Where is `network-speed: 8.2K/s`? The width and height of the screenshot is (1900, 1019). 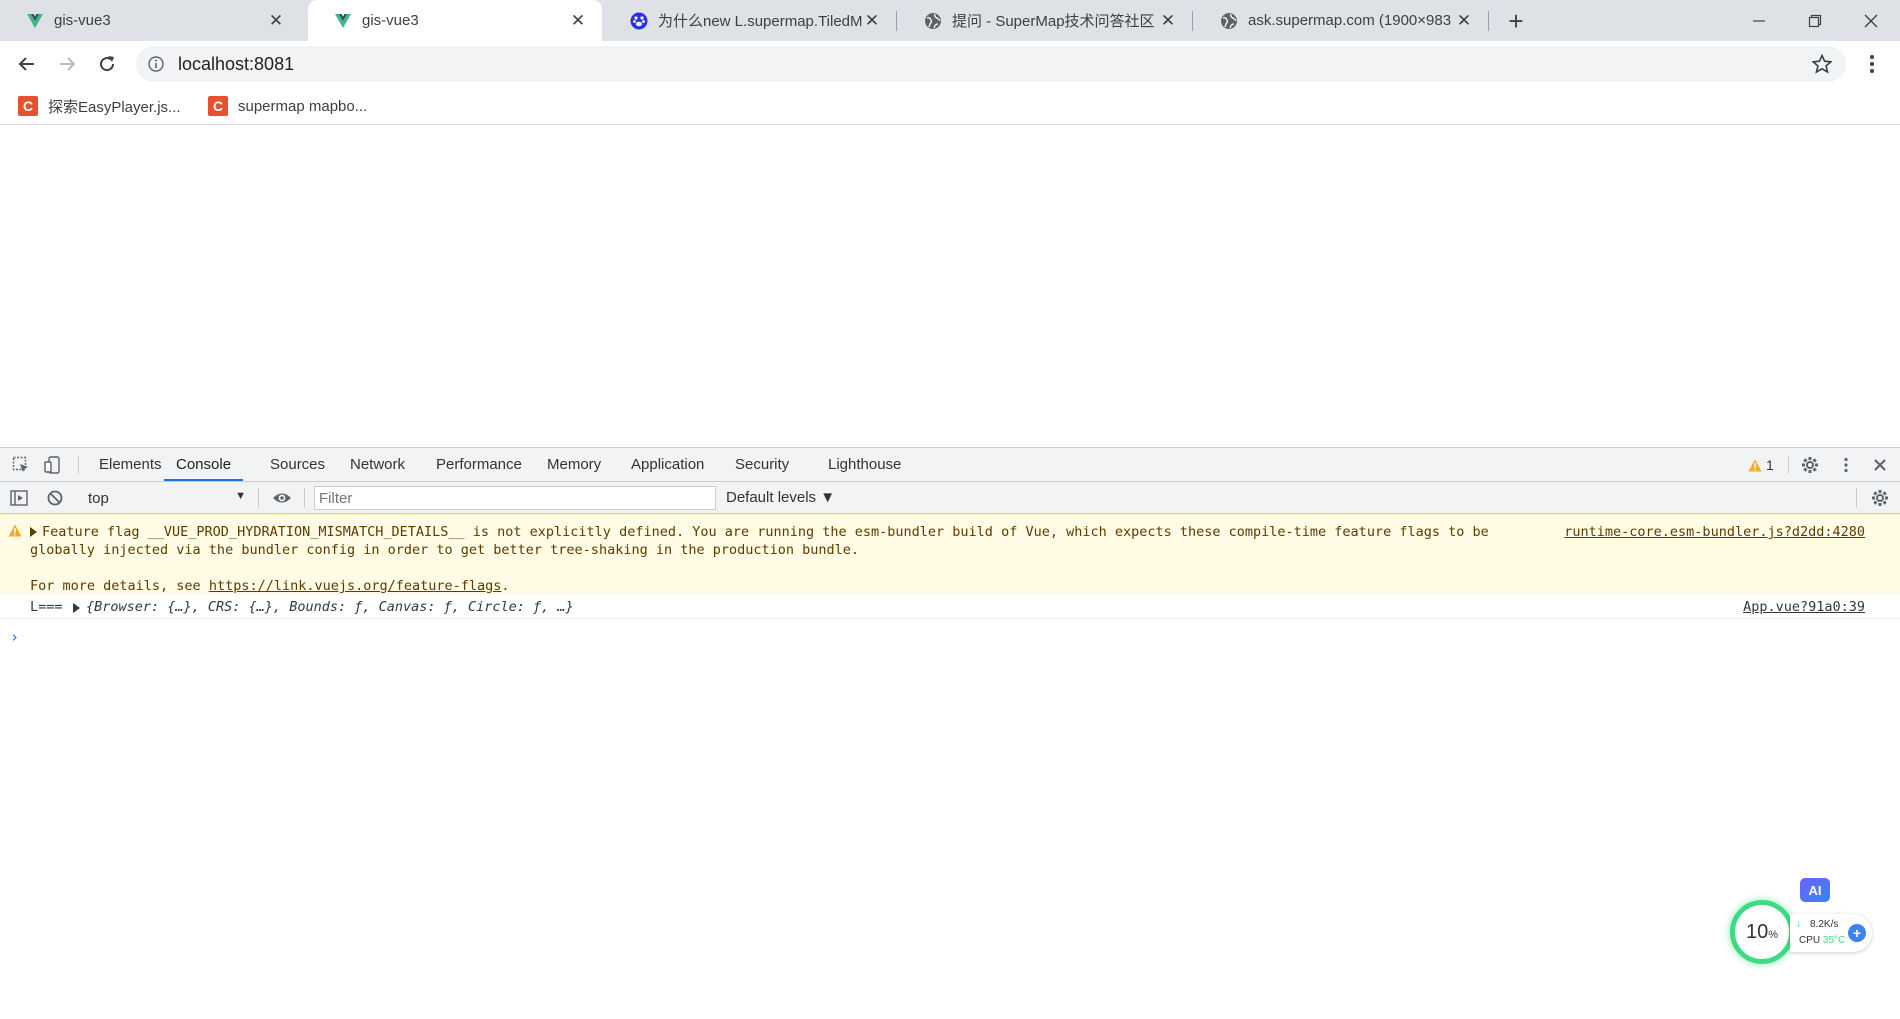
network-speed: 8.2K/s is located at coordinates (1824, 924).